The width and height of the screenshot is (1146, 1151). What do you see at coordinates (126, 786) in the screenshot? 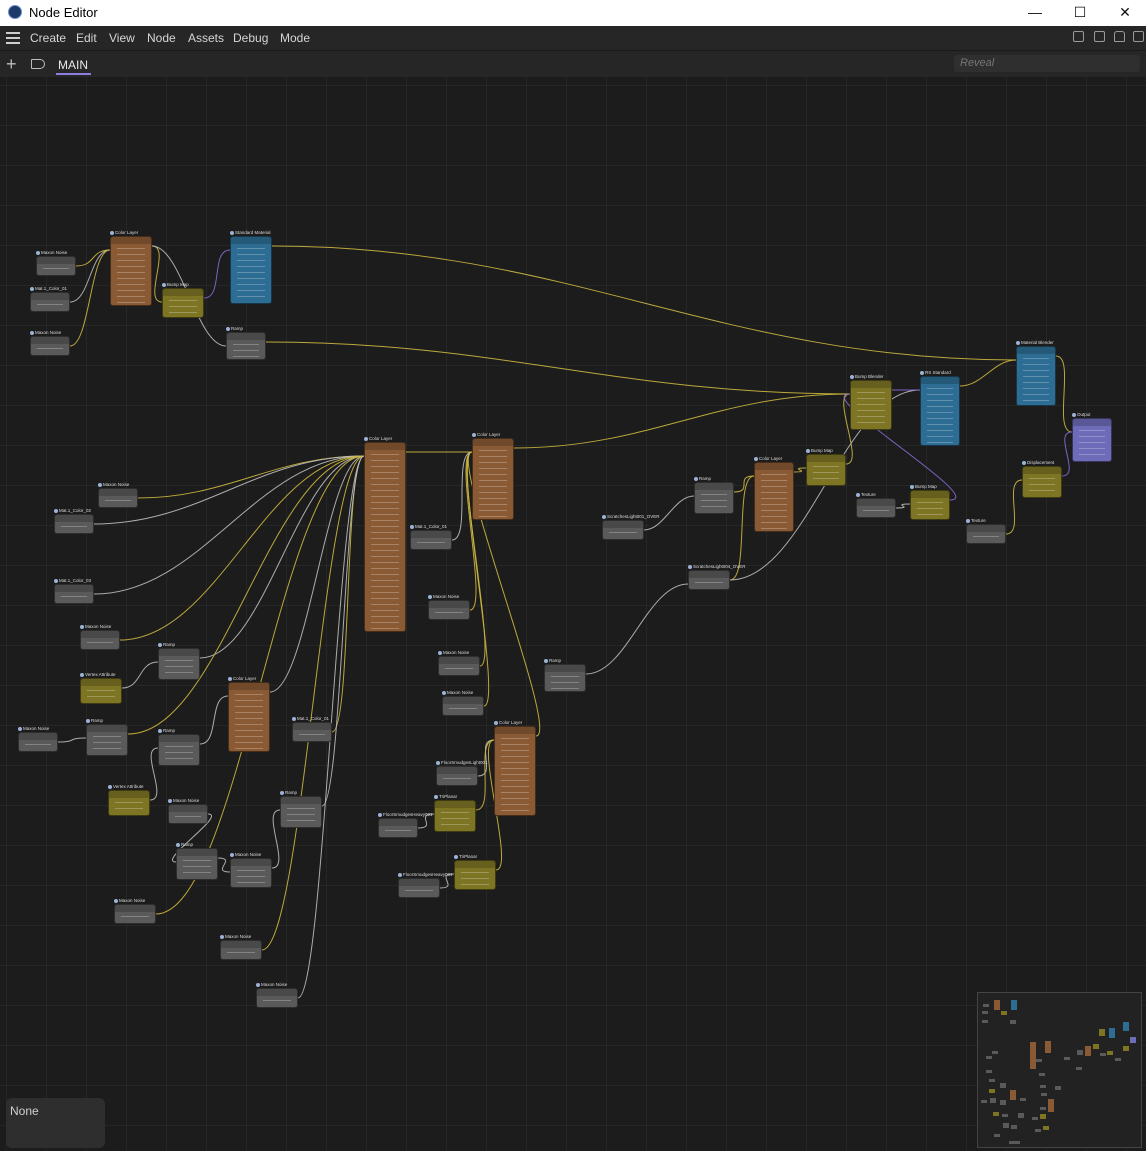
I see `node-title: Vertex Attribute` at bounding box center [126, 786].